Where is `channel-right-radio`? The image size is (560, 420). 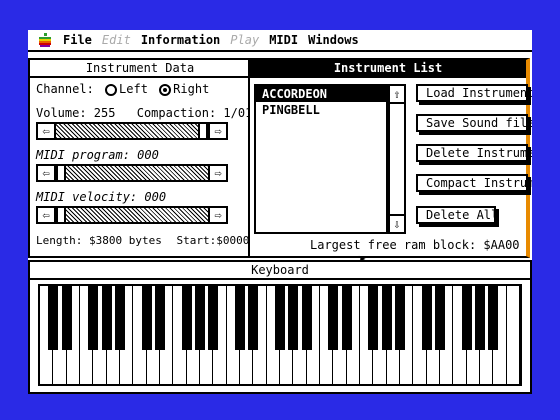 channel-right-radio is located at coordinates (165, 90).